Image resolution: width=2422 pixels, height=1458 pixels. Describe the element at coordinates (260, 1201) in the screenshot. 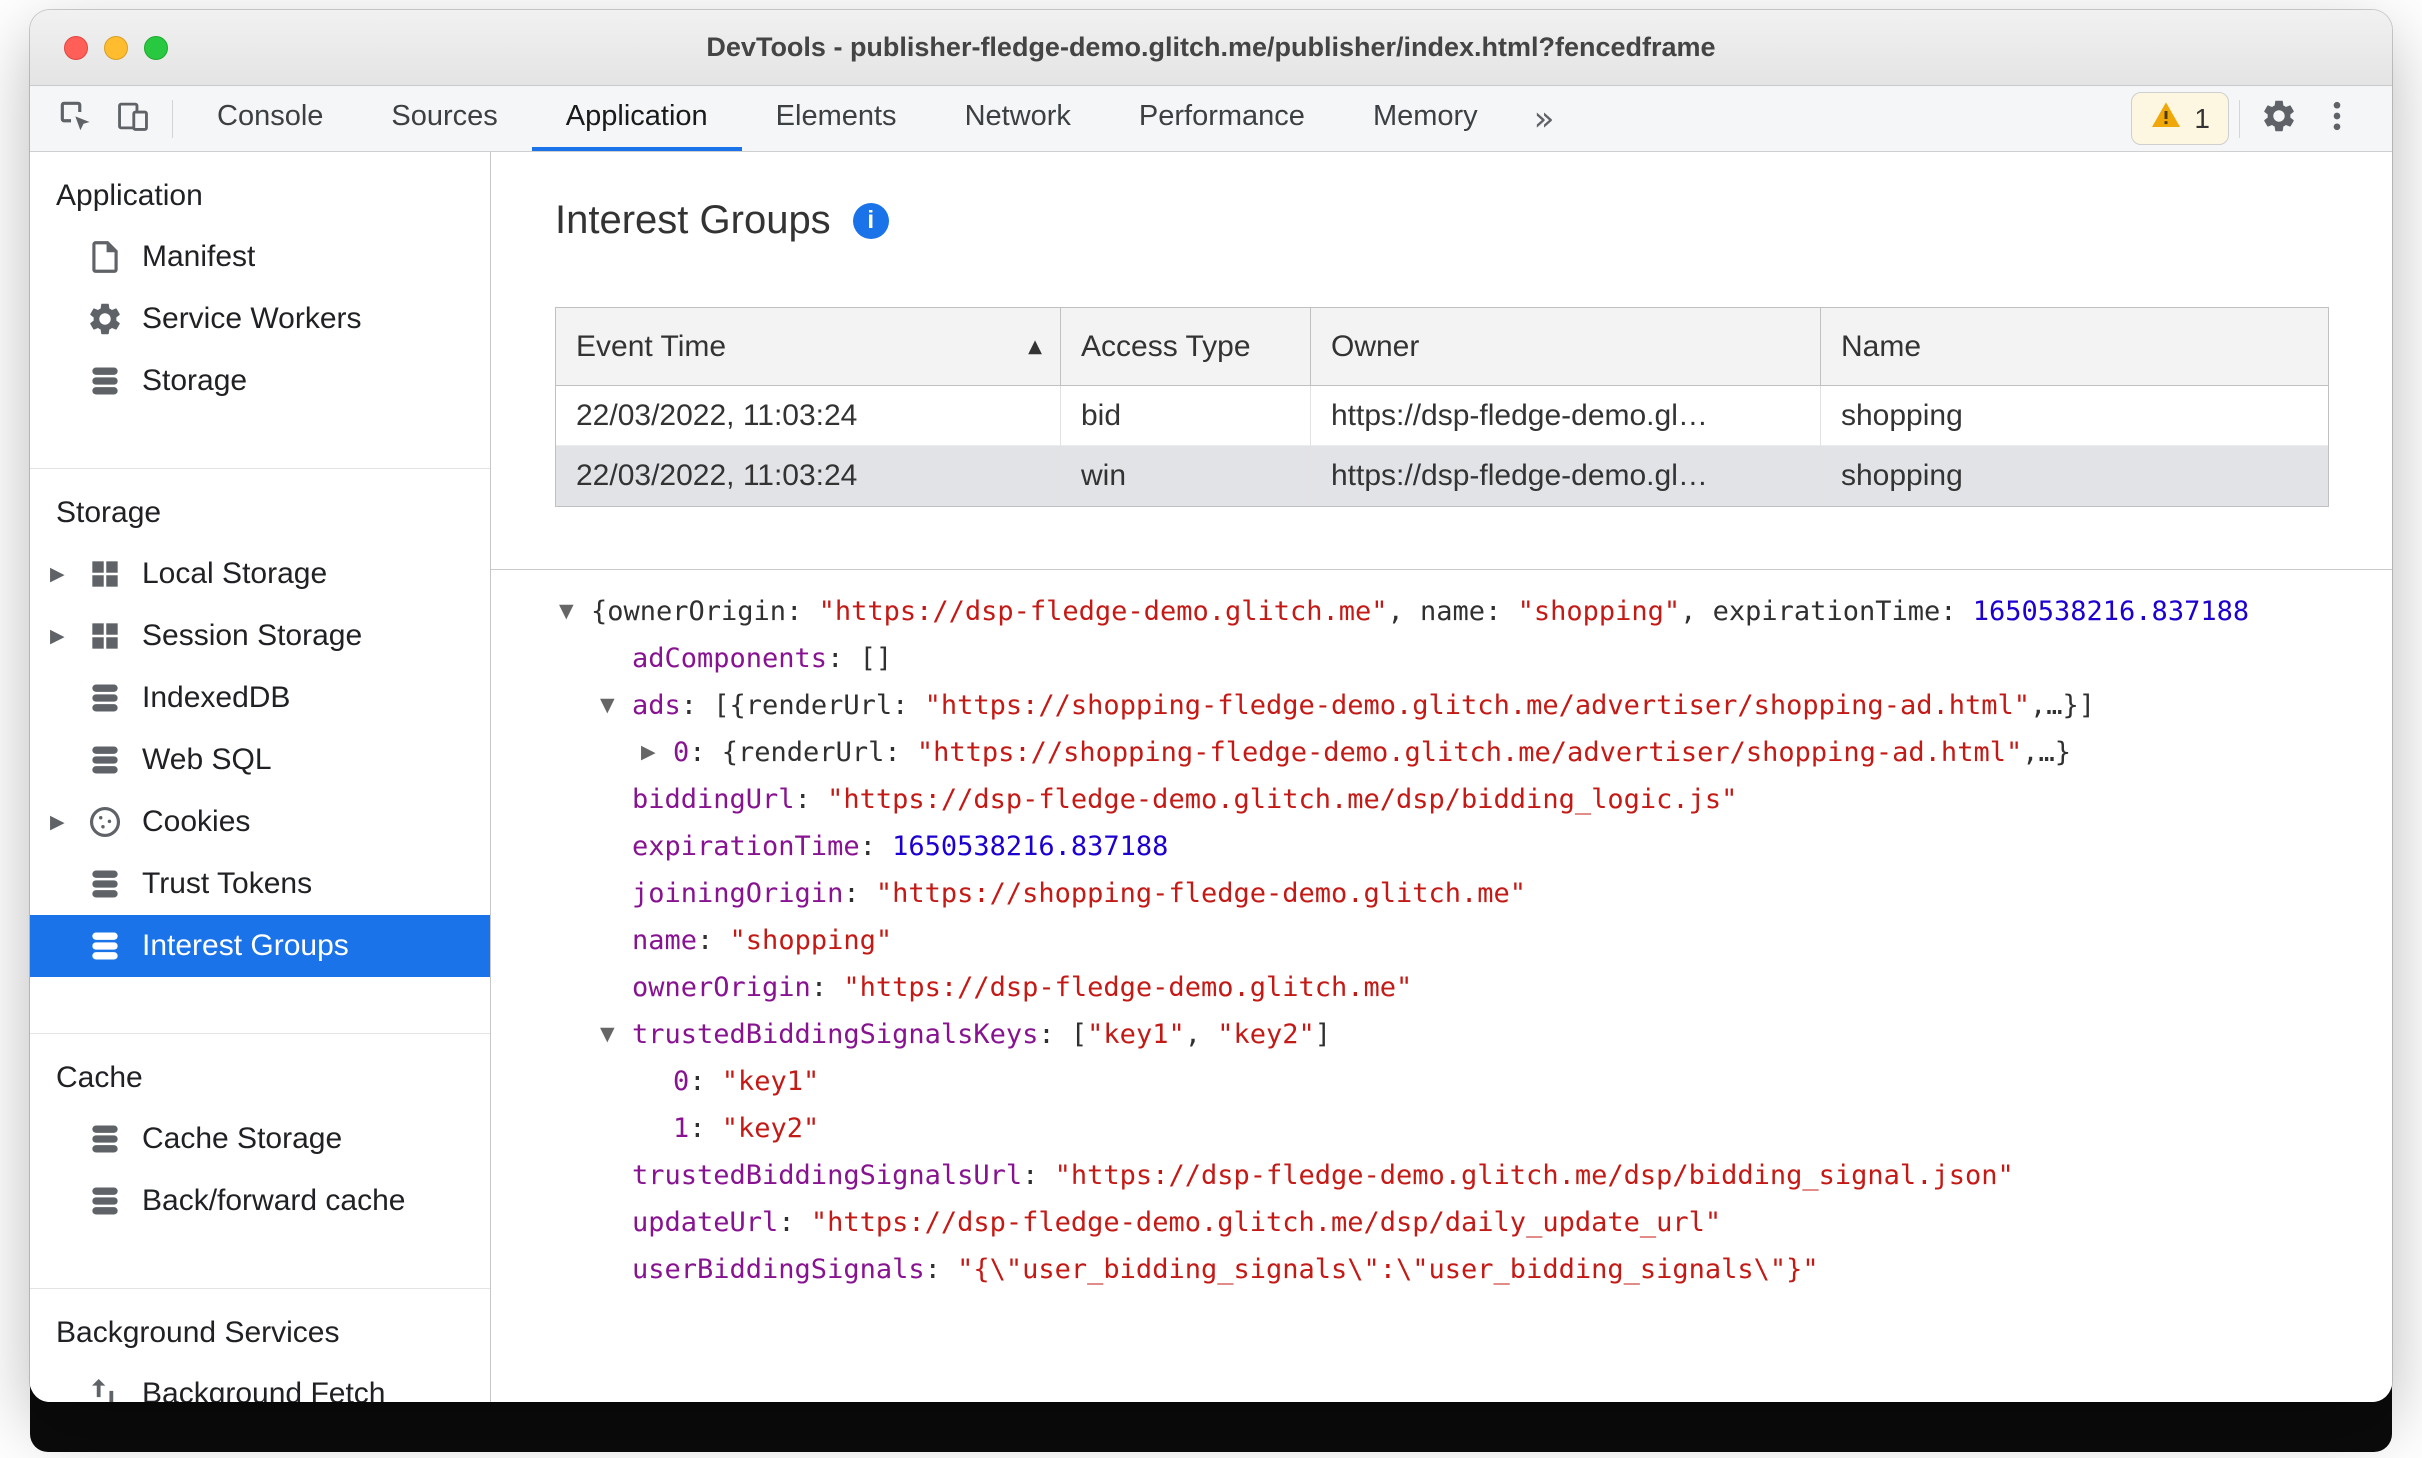

I see `sidebar-item-back-forward-cache: Back/forward cache` at that location.